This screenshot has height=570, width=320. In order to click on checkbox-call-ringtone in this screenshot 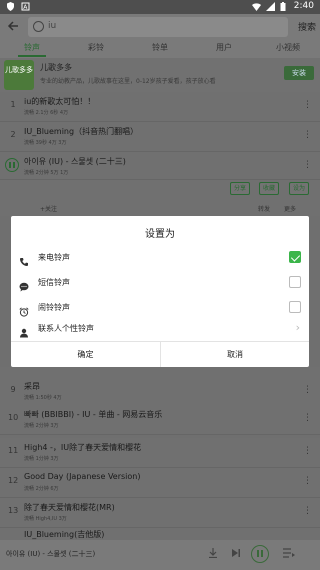, I will do `click(295, 257)`.